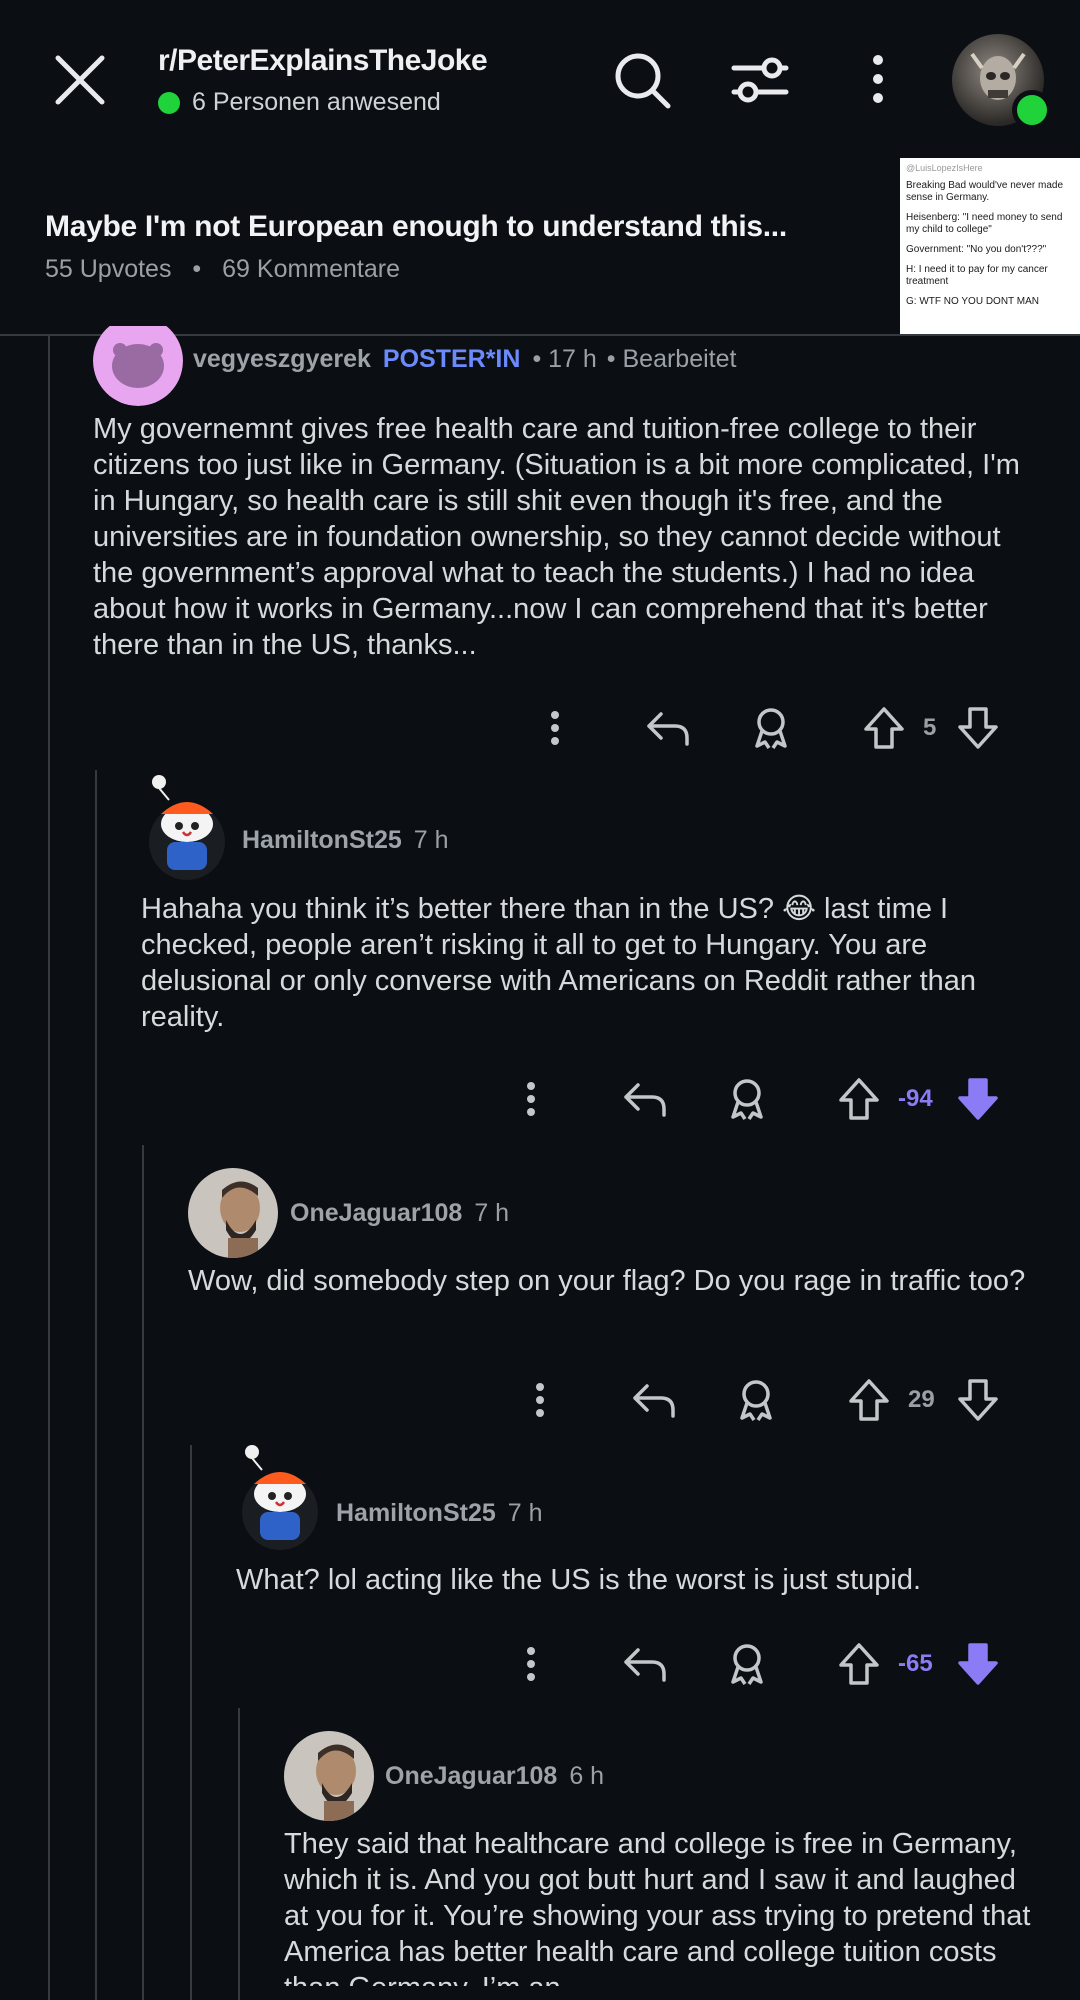 The width and height of the screenshot is (1080, 2000). I want to click on filter-sort-icon, so click(760, 80).